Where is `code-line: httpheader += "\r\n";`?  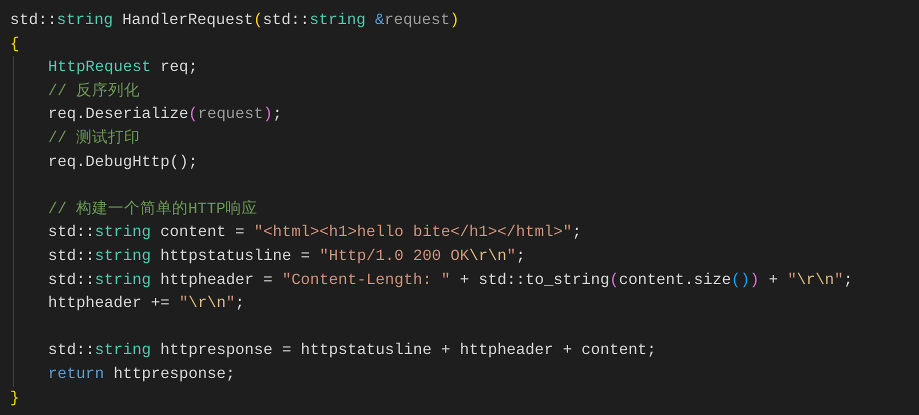 code-line: httpheader += "\r\n"; is located at coordinates (146, 303).